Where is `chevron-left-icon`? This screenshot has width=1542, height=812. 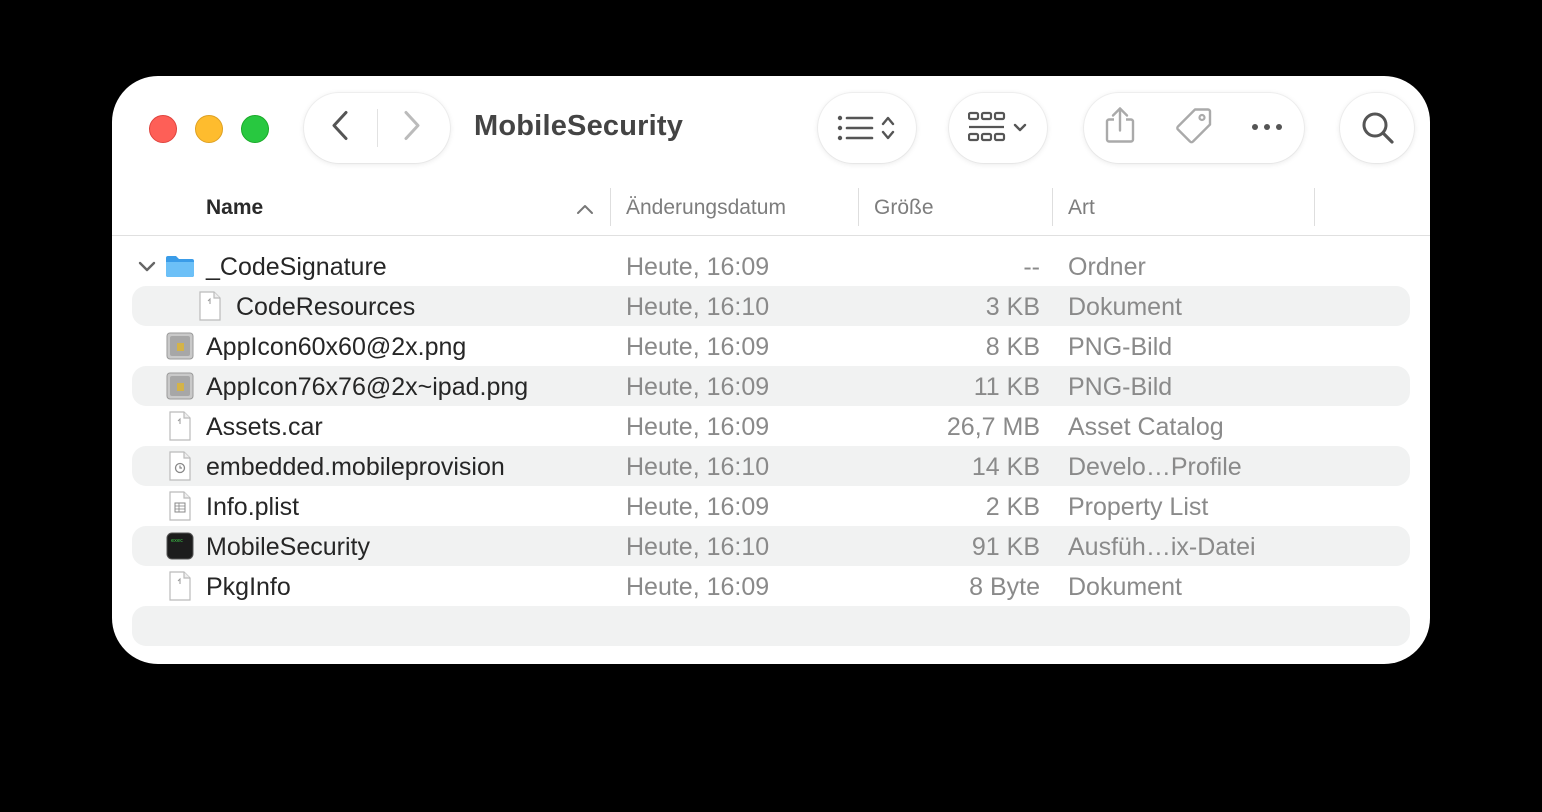
chevron-left-icon is located at coordinates (341, 128).